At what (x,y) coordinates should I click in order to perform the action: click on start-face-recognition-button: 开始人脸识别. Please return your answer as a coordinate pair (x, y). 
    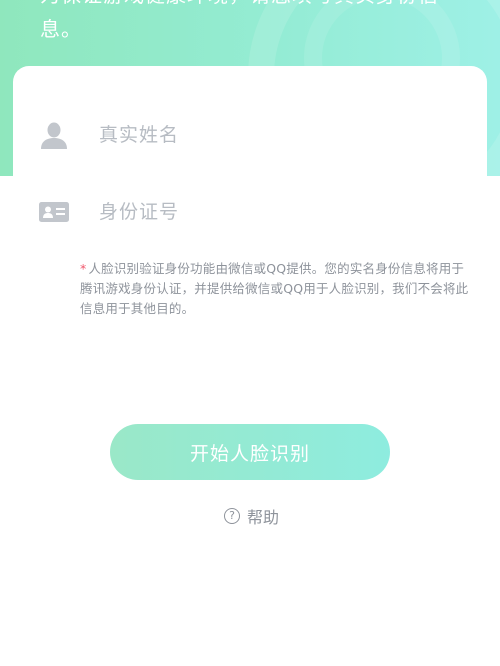
    Looking at the image, I should click on (250, 452).